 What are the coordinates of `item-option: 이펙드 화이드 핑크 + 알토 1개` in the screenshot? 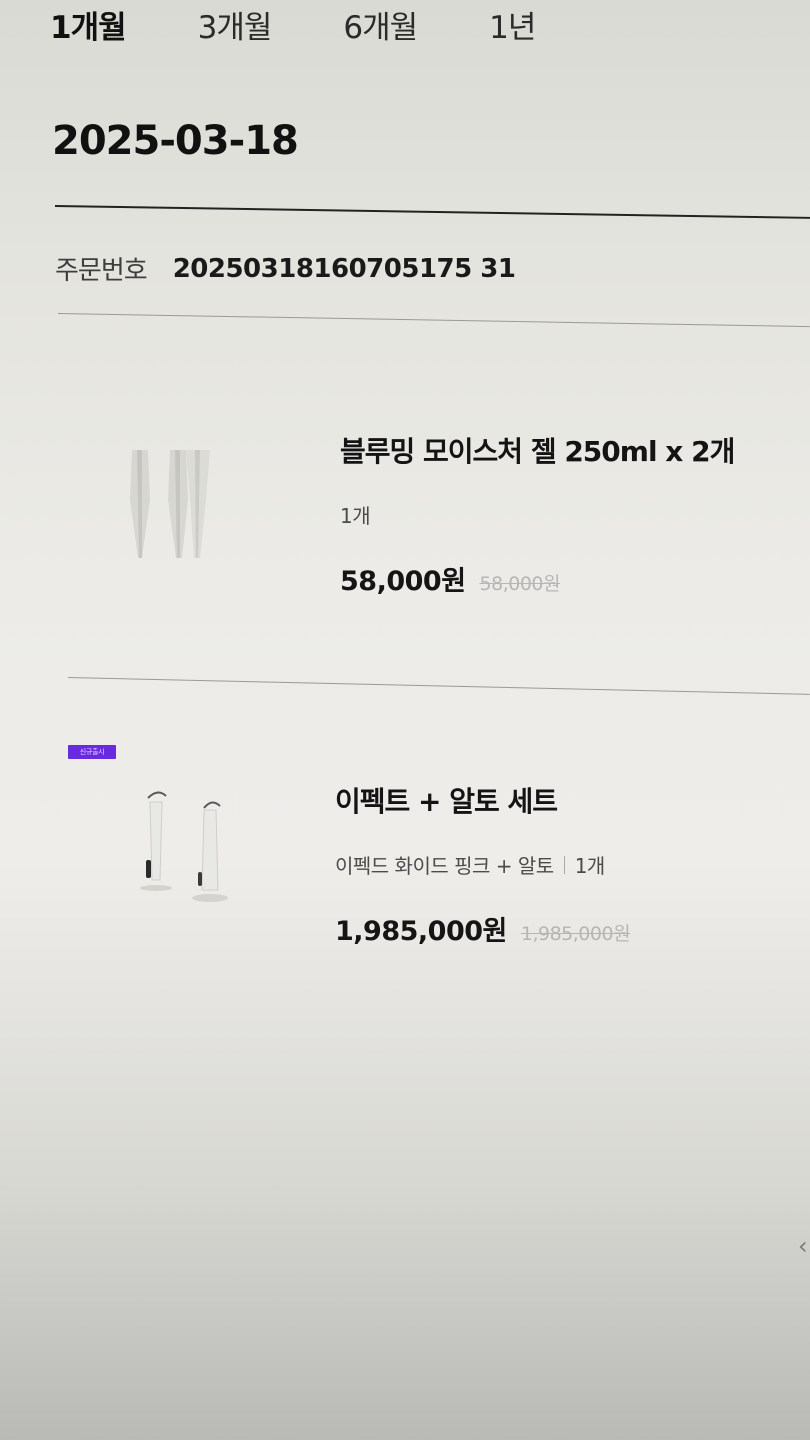 It's located at (482, 864).